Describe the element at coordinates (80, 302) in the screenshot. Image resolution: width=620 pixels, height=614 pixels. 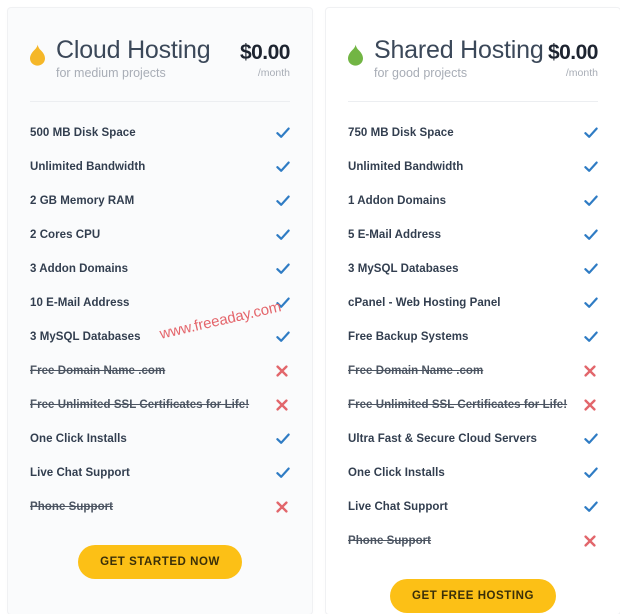
I see `feature-label: 10 E-Mail Address` at that location.